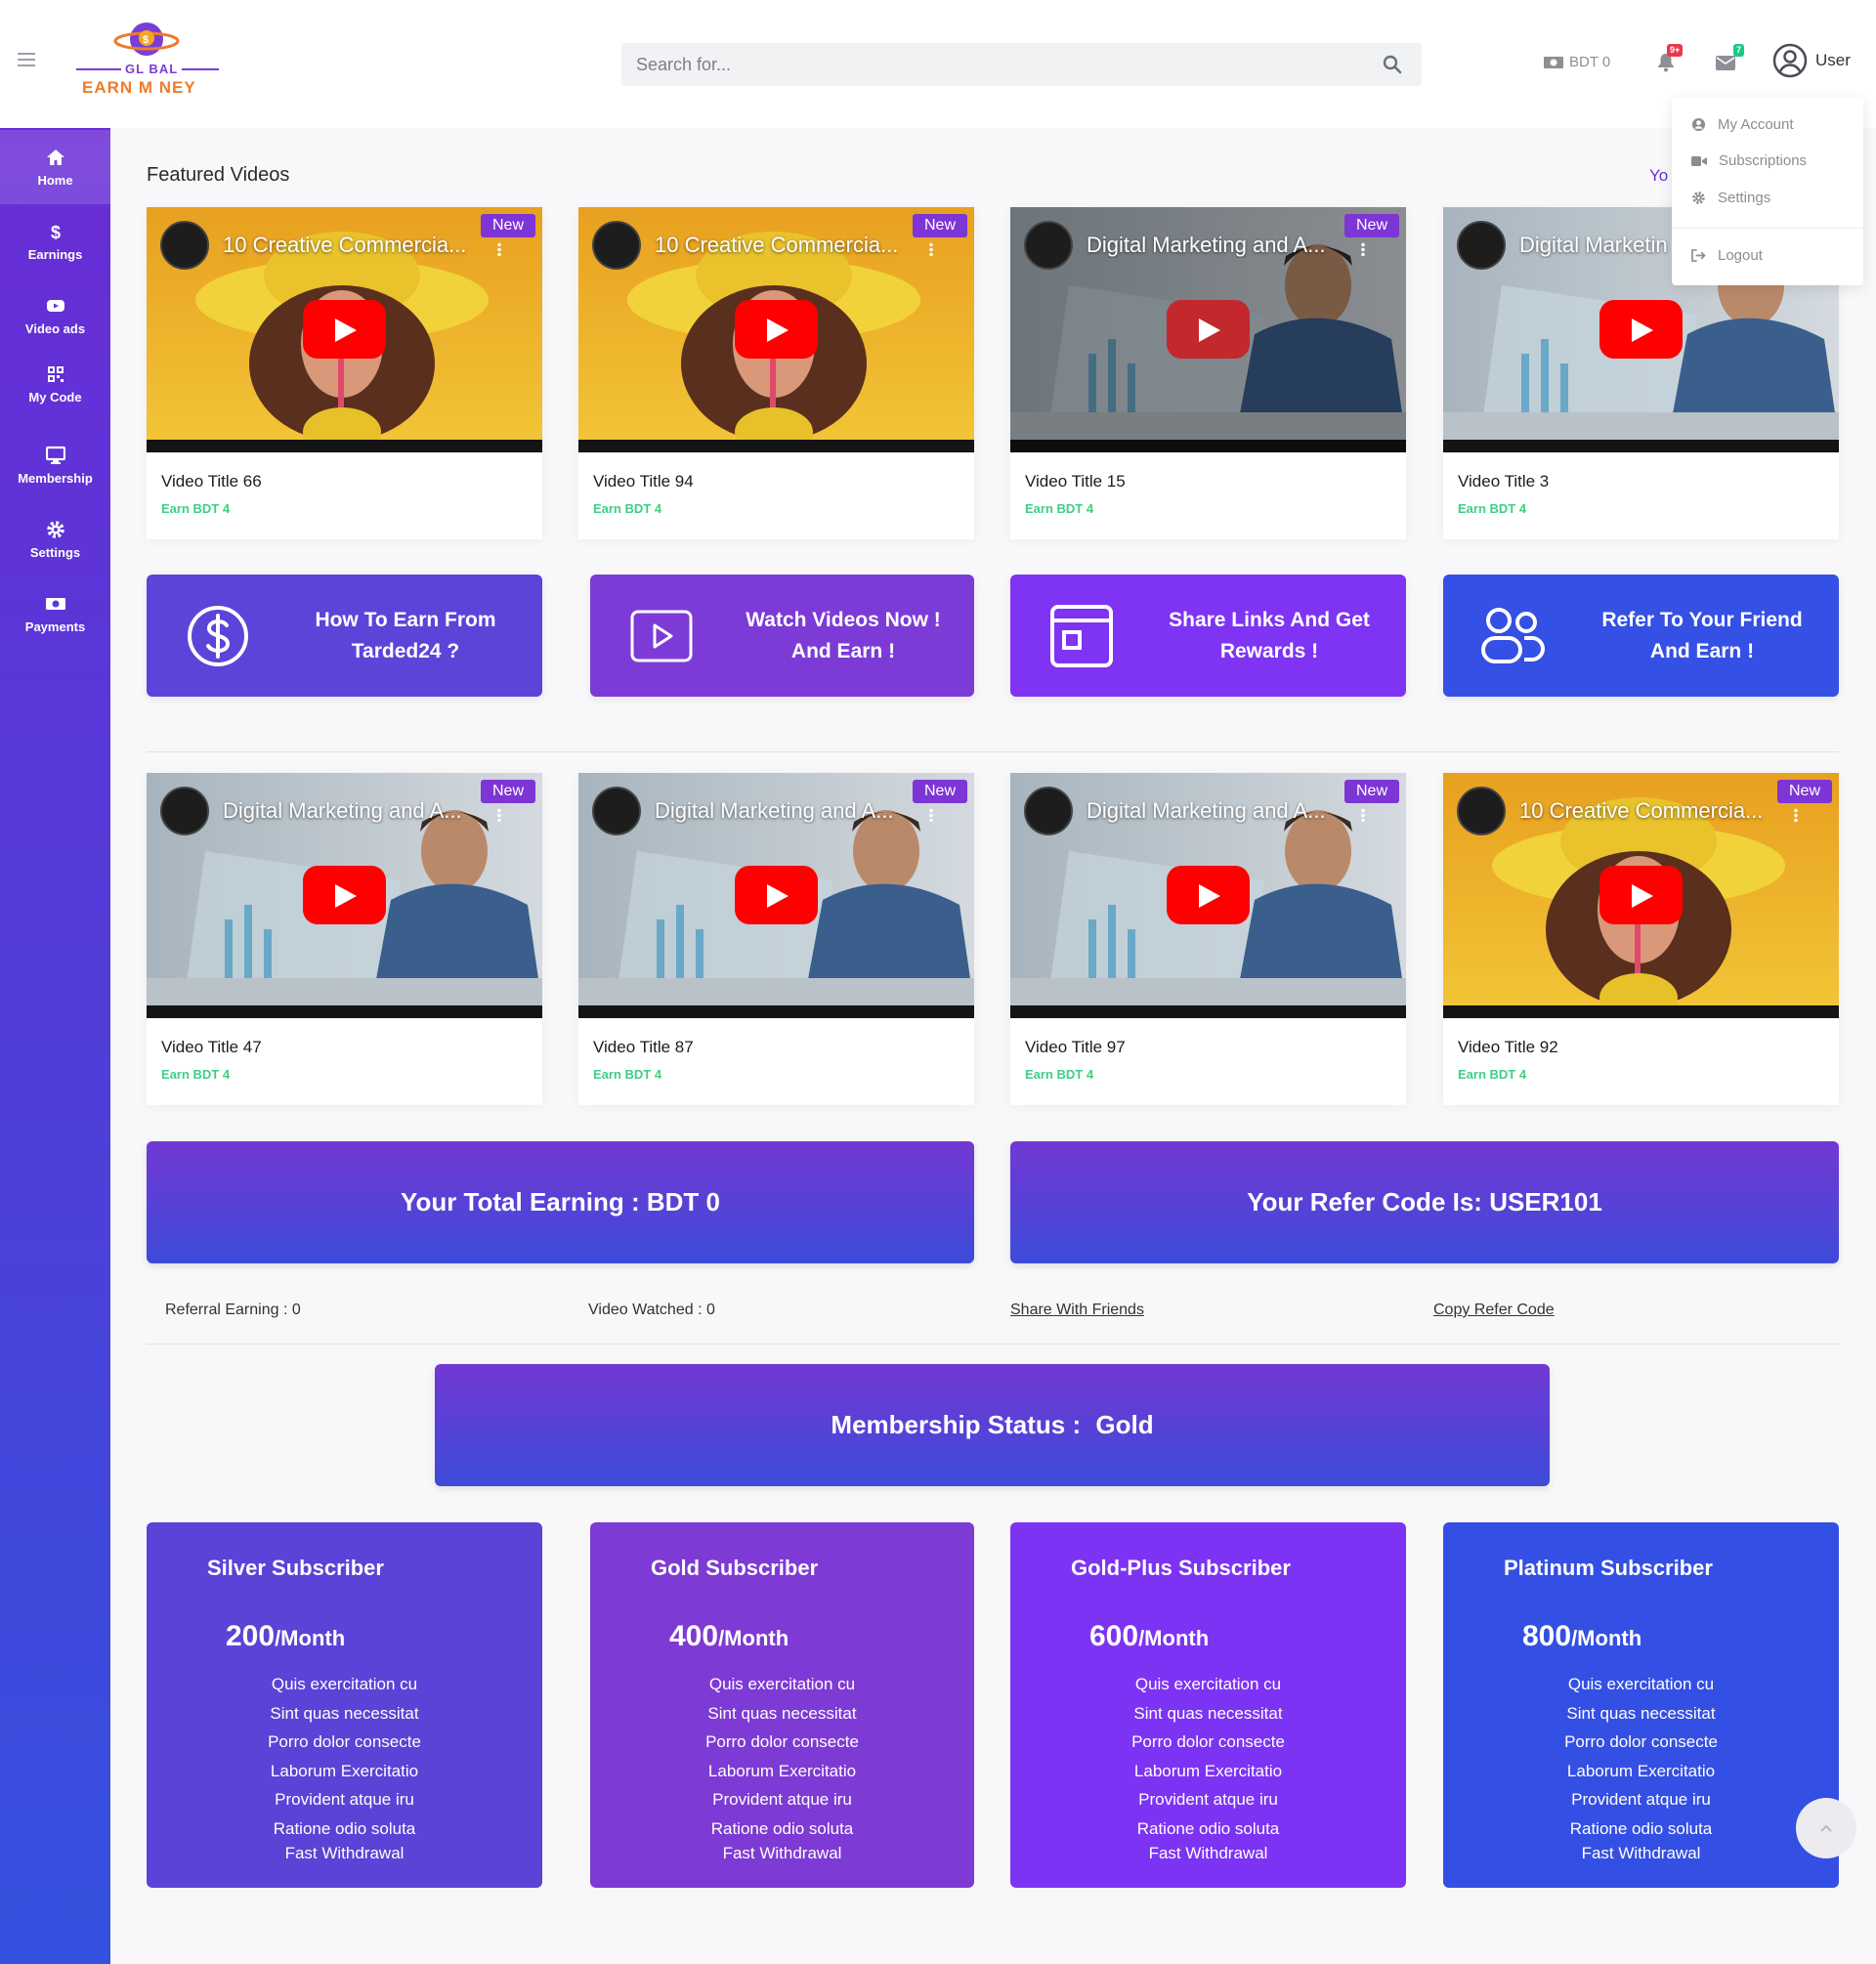 The height and width of the screenshot is (1964, 1876). What do you see at coordinates (1514, 636) in the screenshot?
I see `users-icon` at bounding box center [1514, 636].